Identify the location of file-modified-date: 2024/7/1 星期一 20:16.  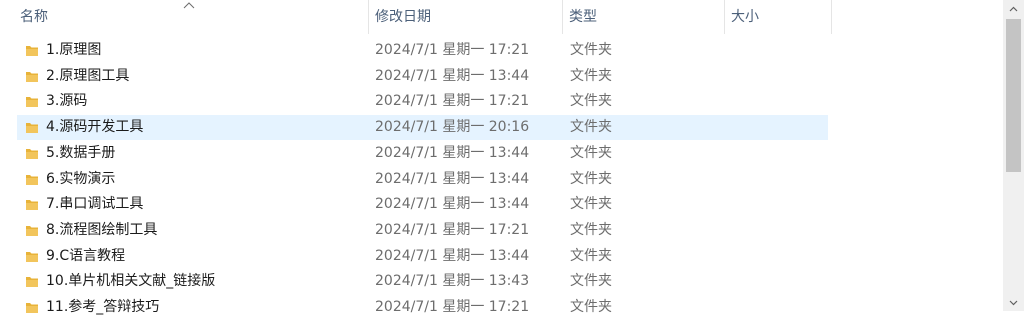
(452, 127).